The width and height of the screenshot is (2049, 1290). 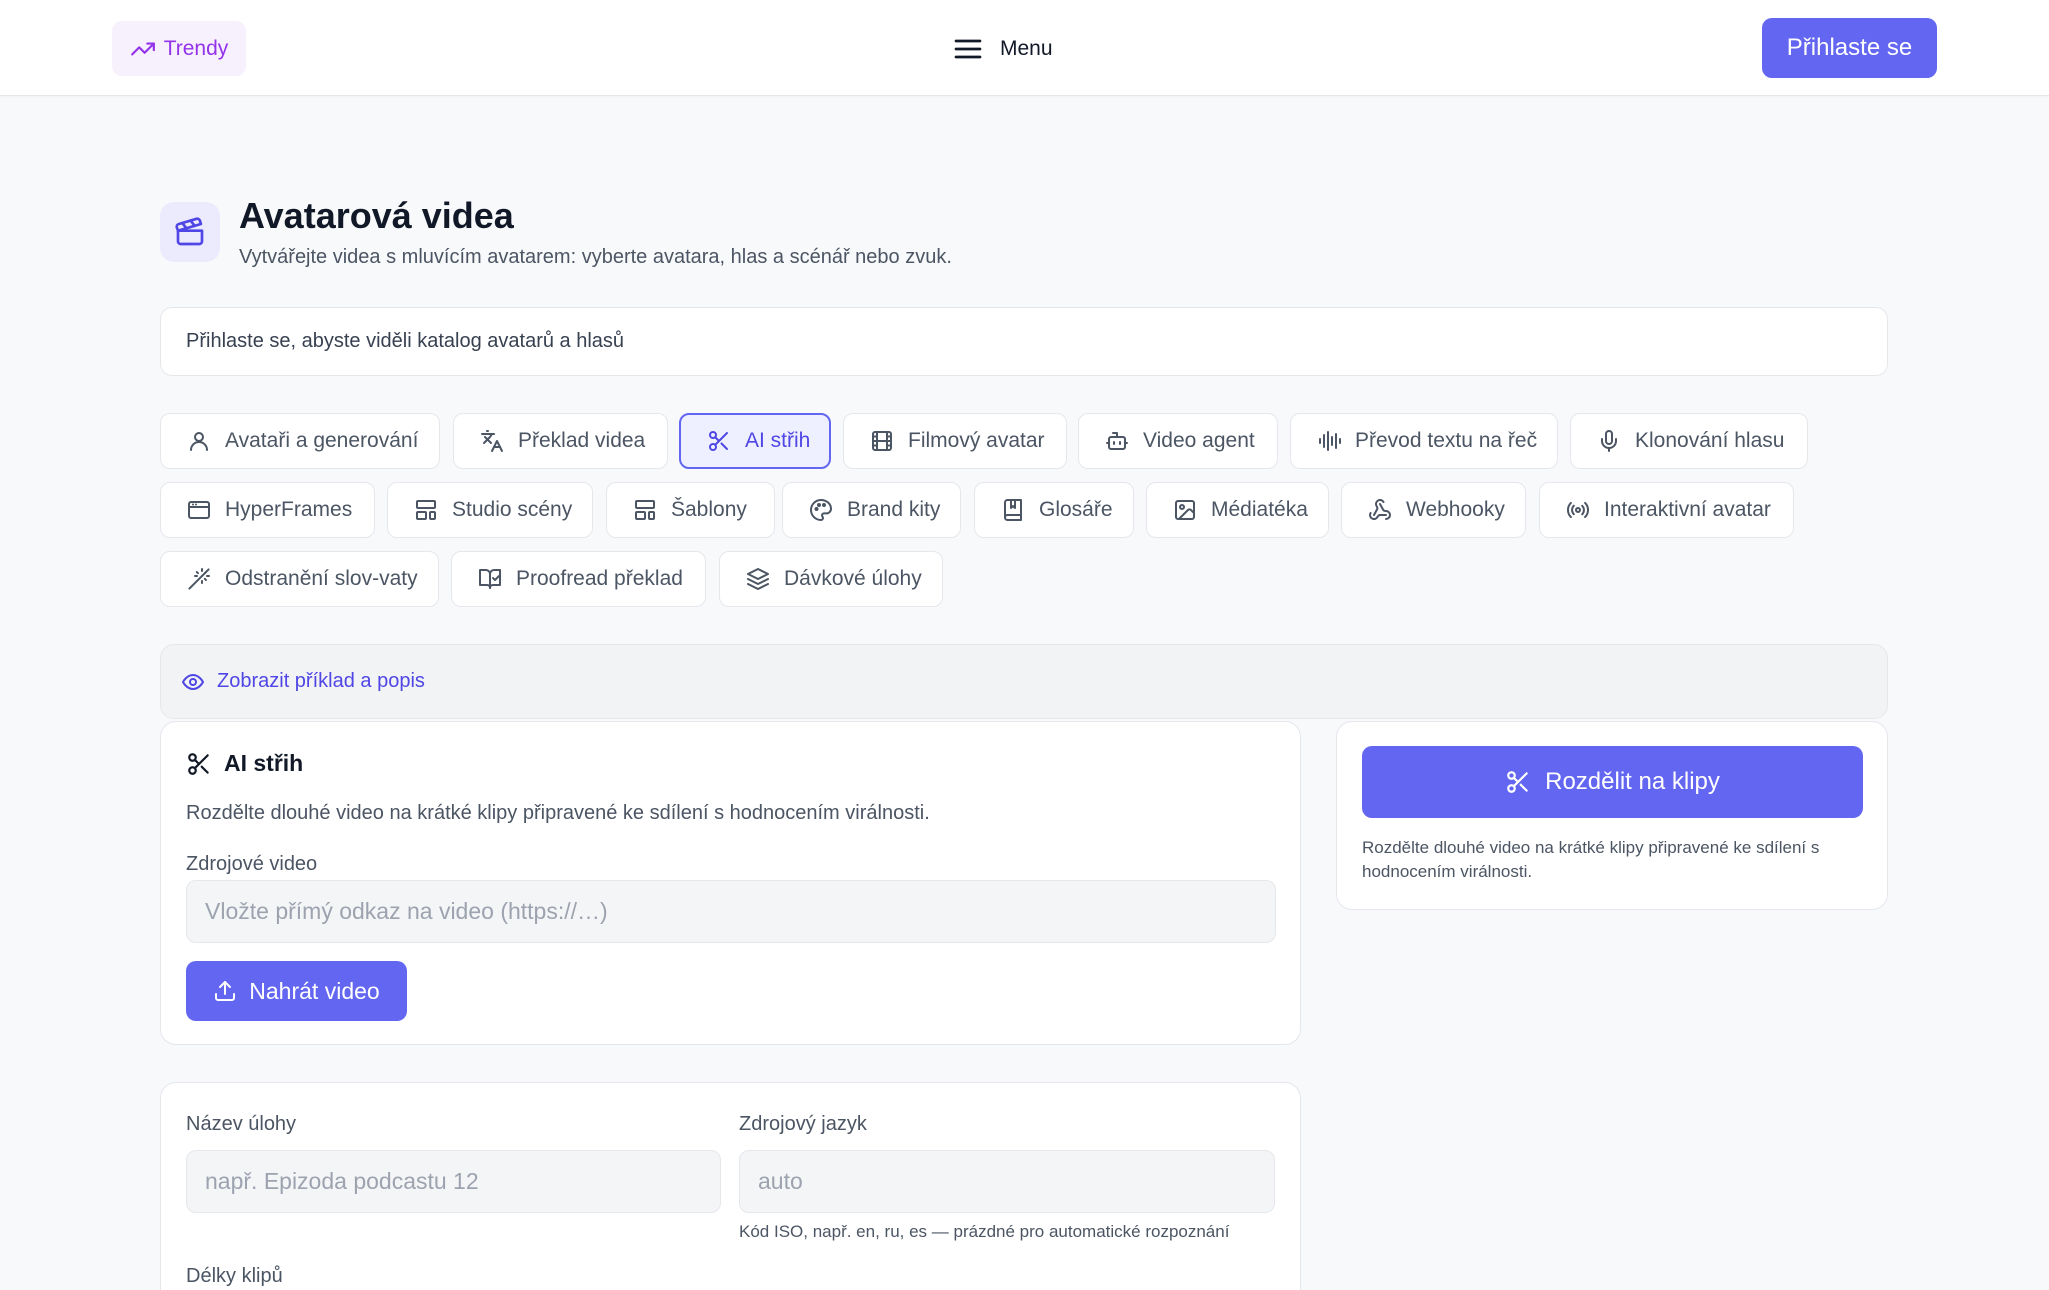 What do you see at coordinates (1632, 781) in the screenshot?
I see `split-label: Rozdělit na klipy` at bounding box center [1632, 781].